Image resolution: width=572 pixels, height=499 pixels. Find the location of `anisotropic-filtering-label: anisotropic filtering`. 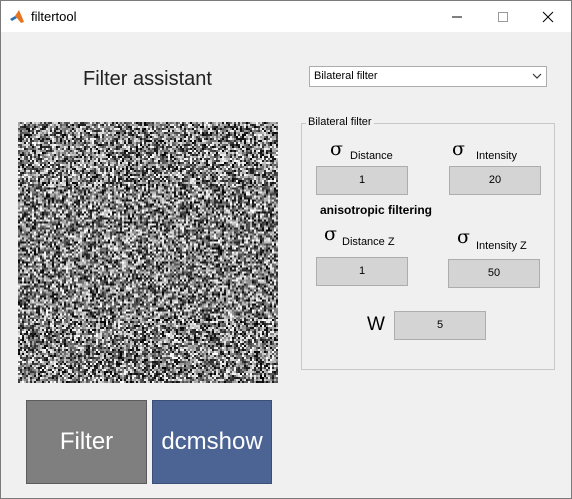

anisotropic-filtering-label: anisotropic filtering is located at coordinates (376, 210).